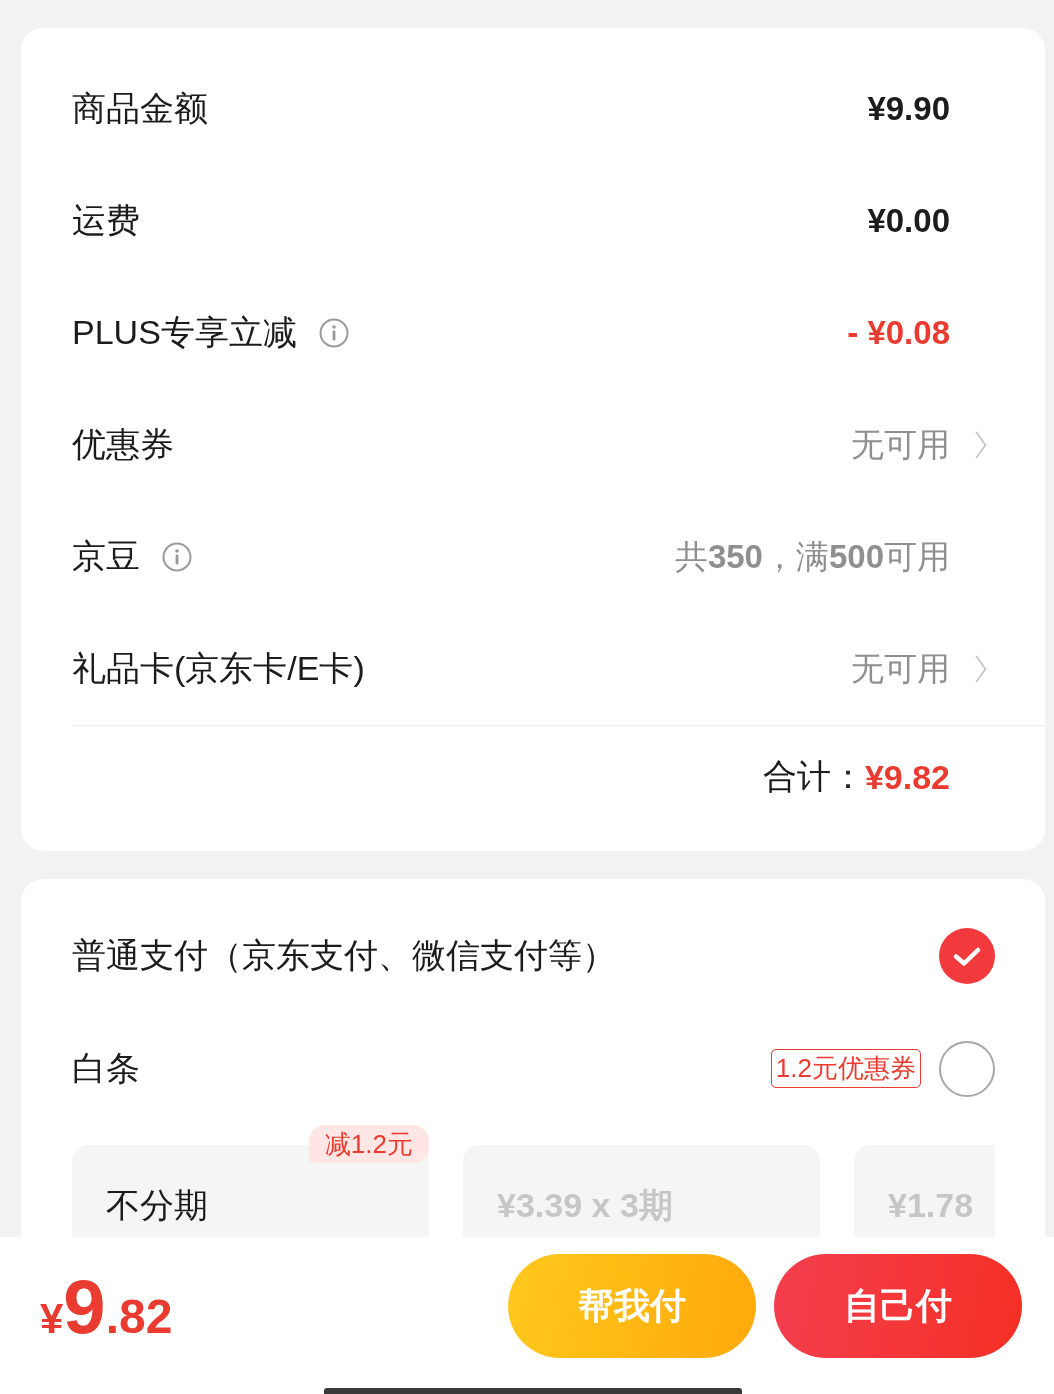 Image resolution: width=1054 pixels, height=1394 pixels. What do you see at coordinates (898, 333) in the screenshot?
I see `fee-value: - ¥0.08` at bounding box center [898, 333].